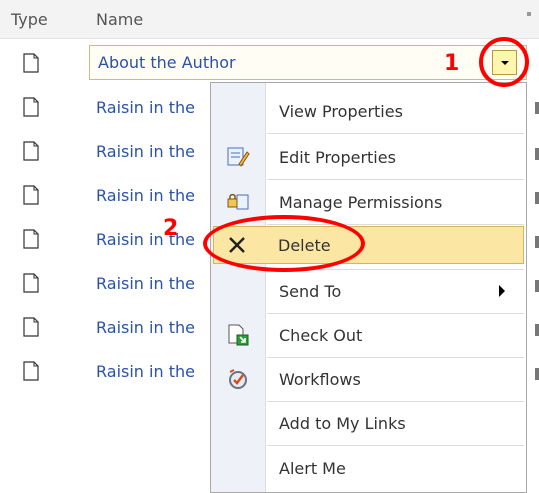  Describe the element at coordinates (341, 111) in the screenshot. I see `menu-item-label: View Properties` at that location.